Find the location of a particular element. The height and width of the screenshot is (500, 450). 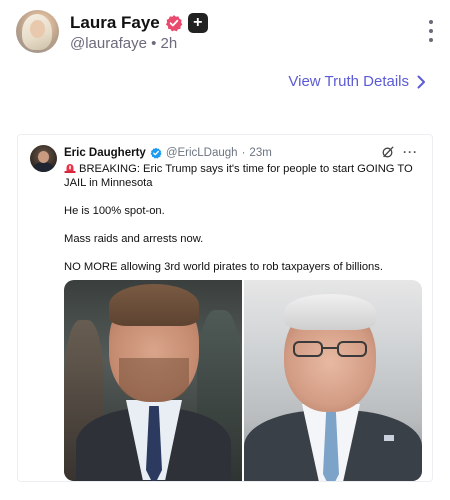

beard is located at coordinates (154, 380).